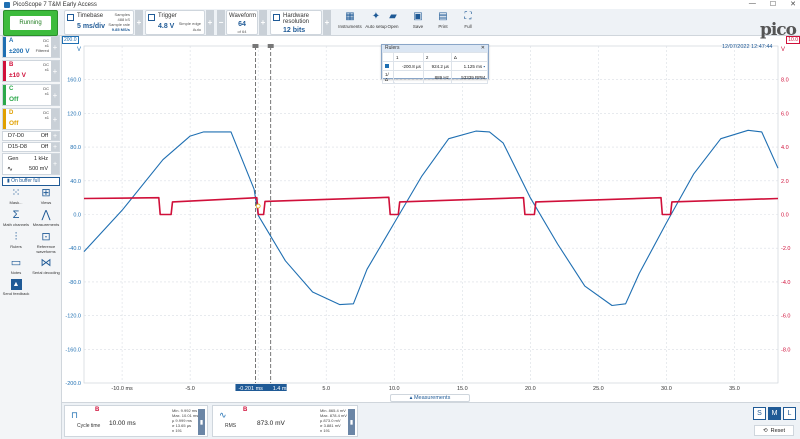 This screenshot has height=439, width=800. What do you see at coordinates (437, 57) in the screenshot?
I see `rulers-header-cell: 2` at bounding box center [437, 57].